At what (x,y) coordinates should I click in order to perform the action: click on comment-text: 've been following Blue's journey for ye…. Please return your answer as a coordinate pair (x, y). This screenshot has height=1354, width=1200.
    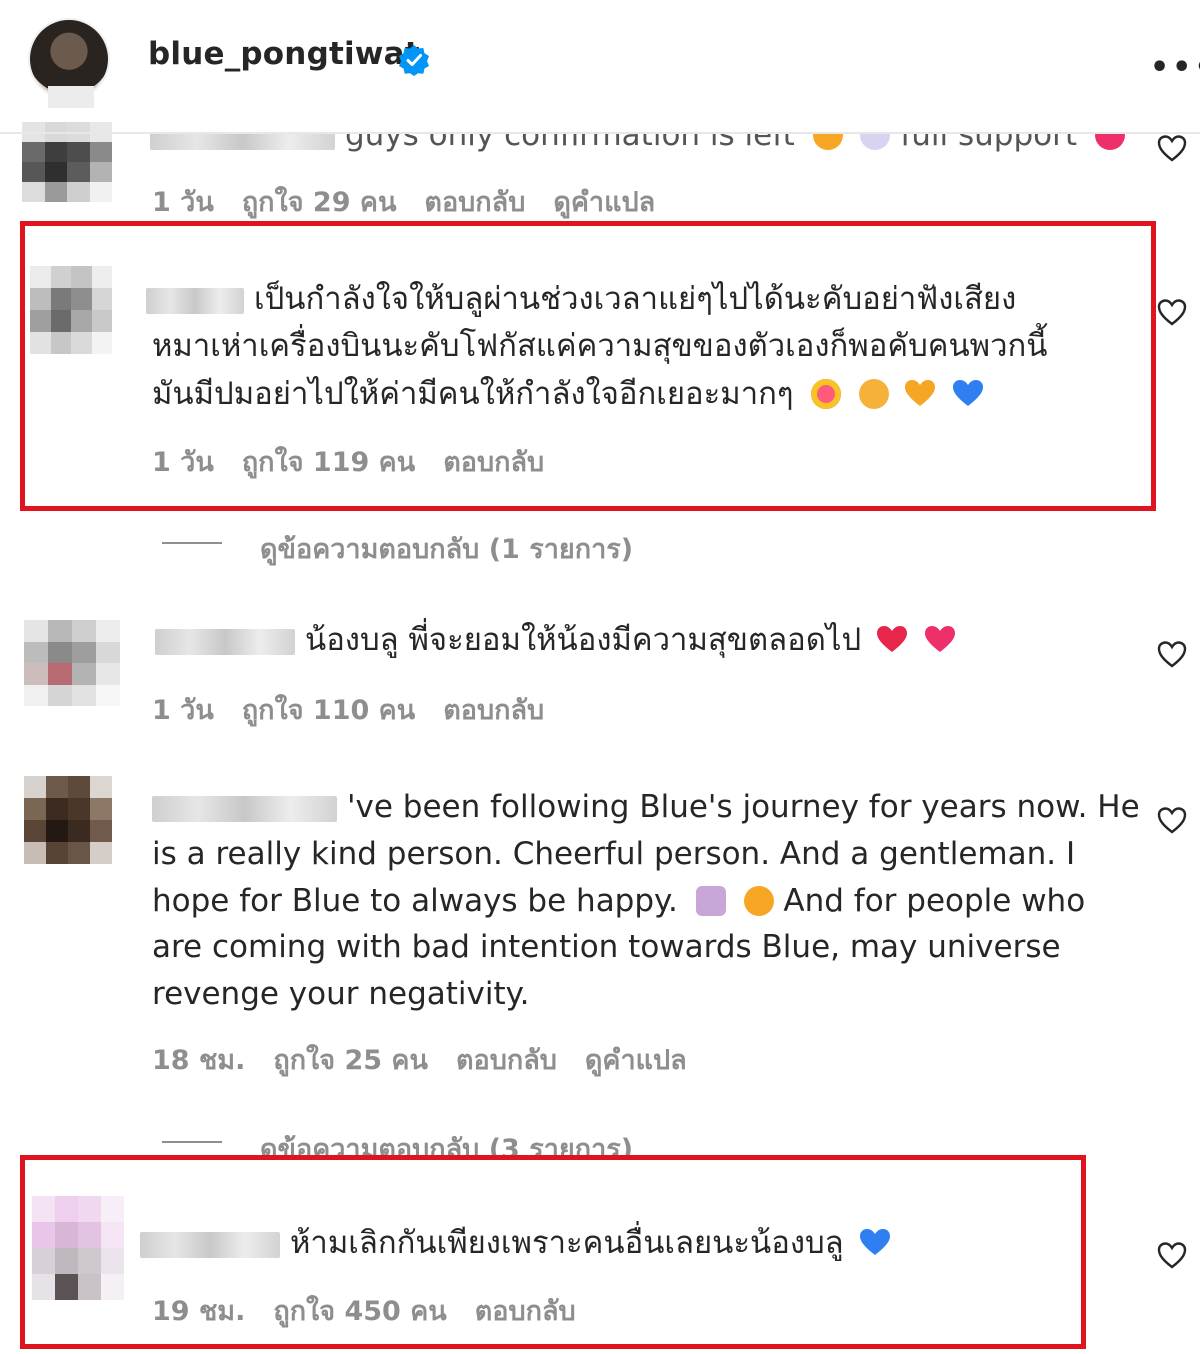
    Looking at the image, I should click on (646, 807).